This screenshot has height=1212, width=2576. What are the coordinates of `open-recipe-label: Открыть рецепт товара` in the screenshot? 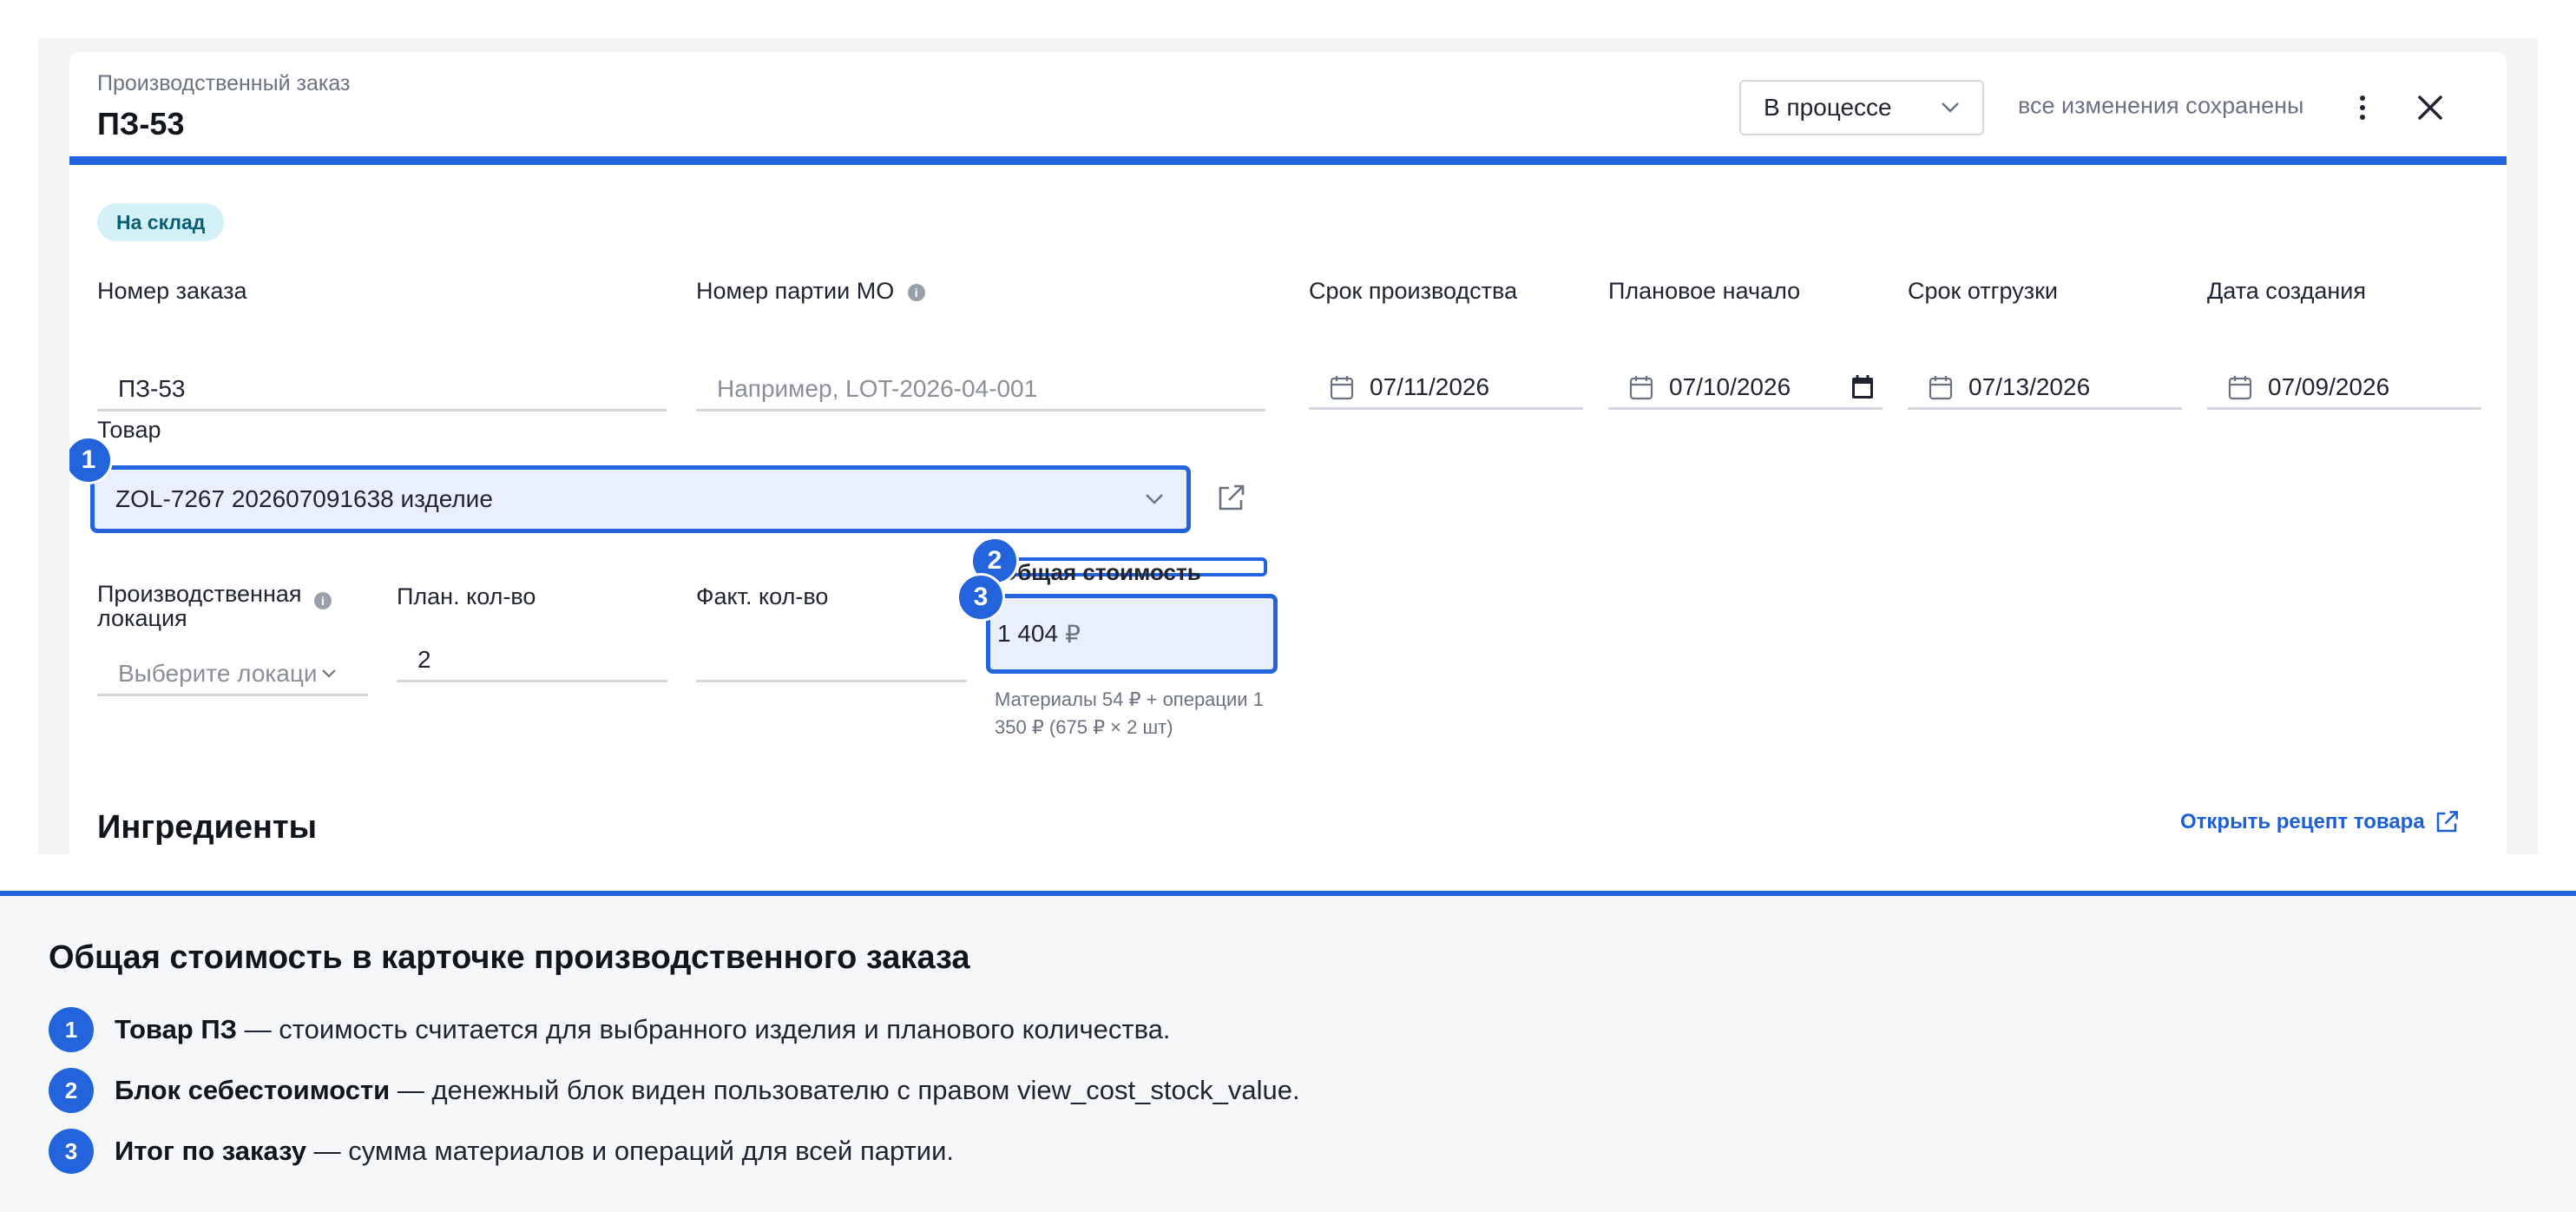 It's located at (2302, 822).